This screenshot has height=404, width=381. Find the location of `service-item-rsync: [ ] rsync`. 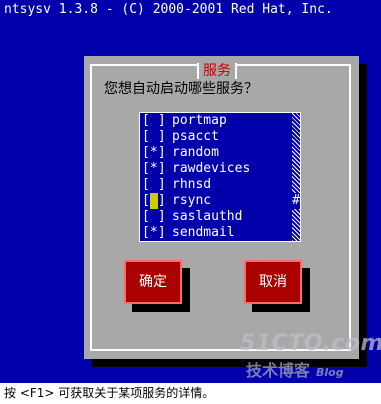

service-item-rsync: [ ] rsync is located at coordinates (216, 201).